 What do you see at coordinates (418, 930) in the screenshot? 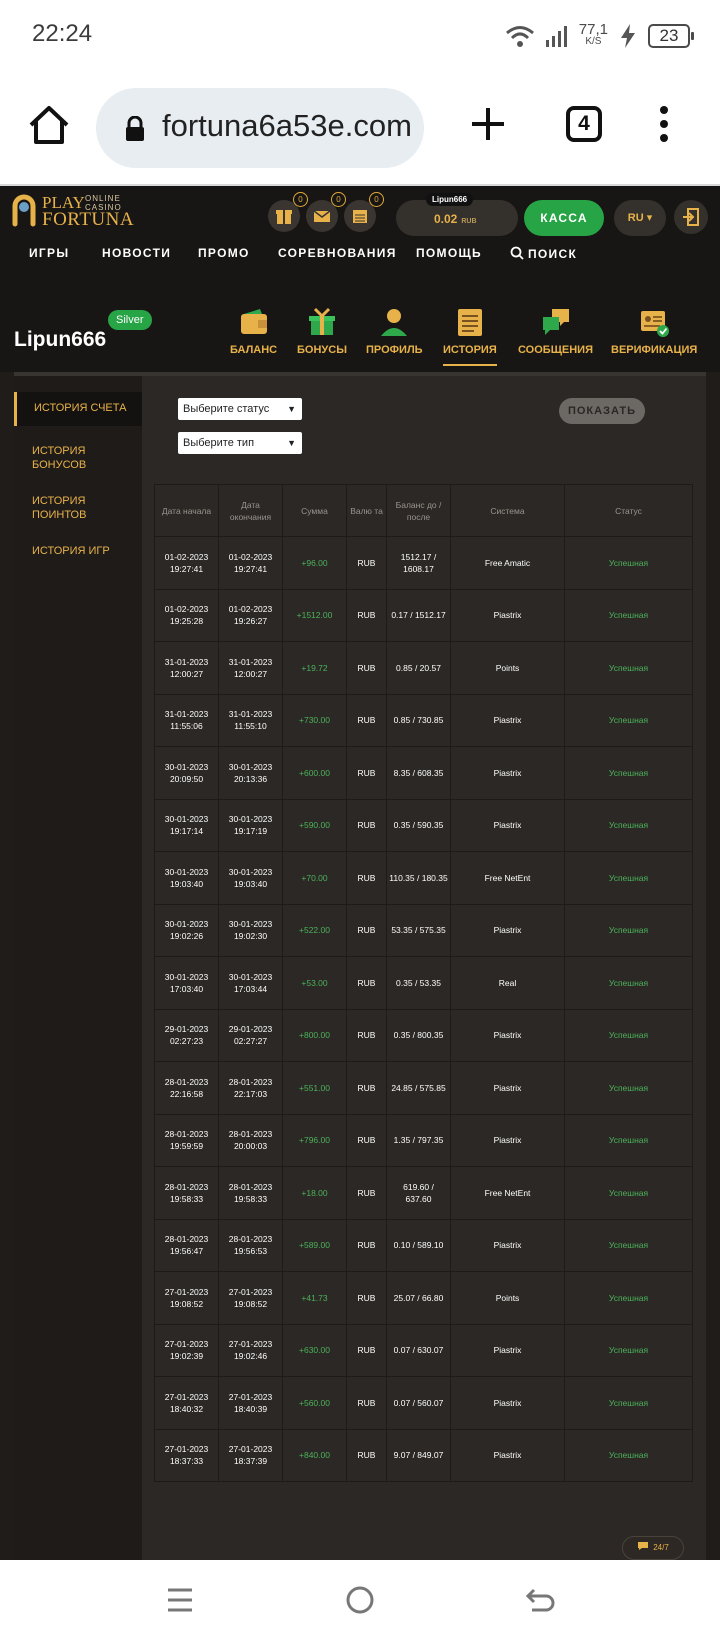
I see `balance-cell: 53.35 / 575.35` at bounding box center [418, 930].